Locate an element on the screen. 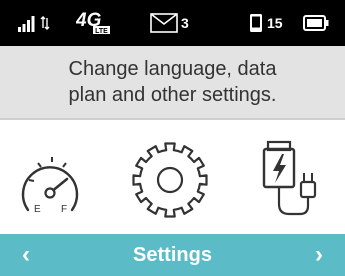 The image size is (345, 276). envelope-icon is located at coordinates (164, 23).